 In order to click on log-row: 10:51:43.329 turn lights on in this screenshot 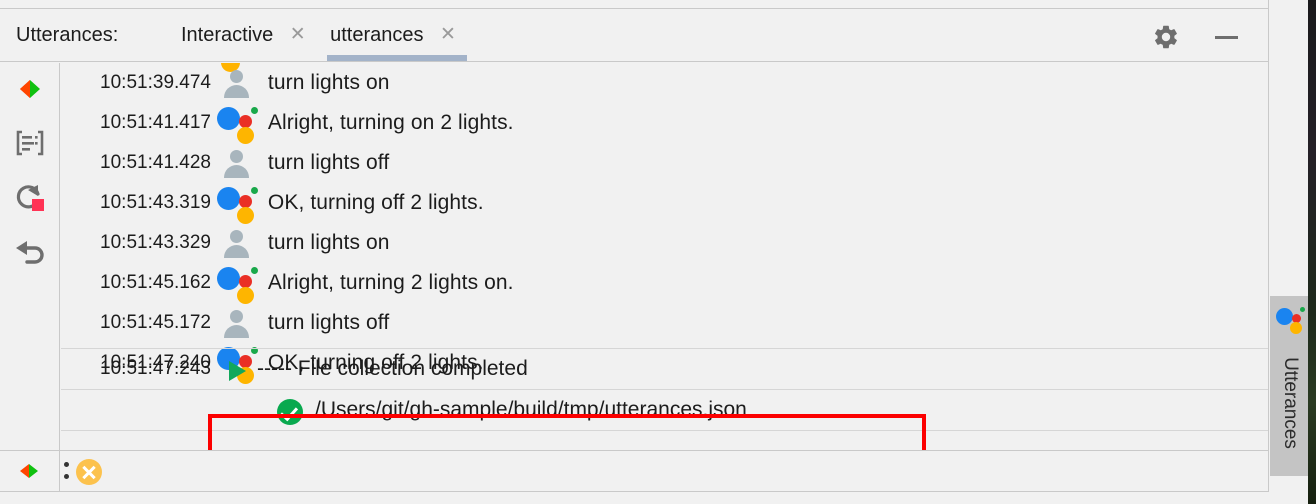, I will do `click(664, 243)`.